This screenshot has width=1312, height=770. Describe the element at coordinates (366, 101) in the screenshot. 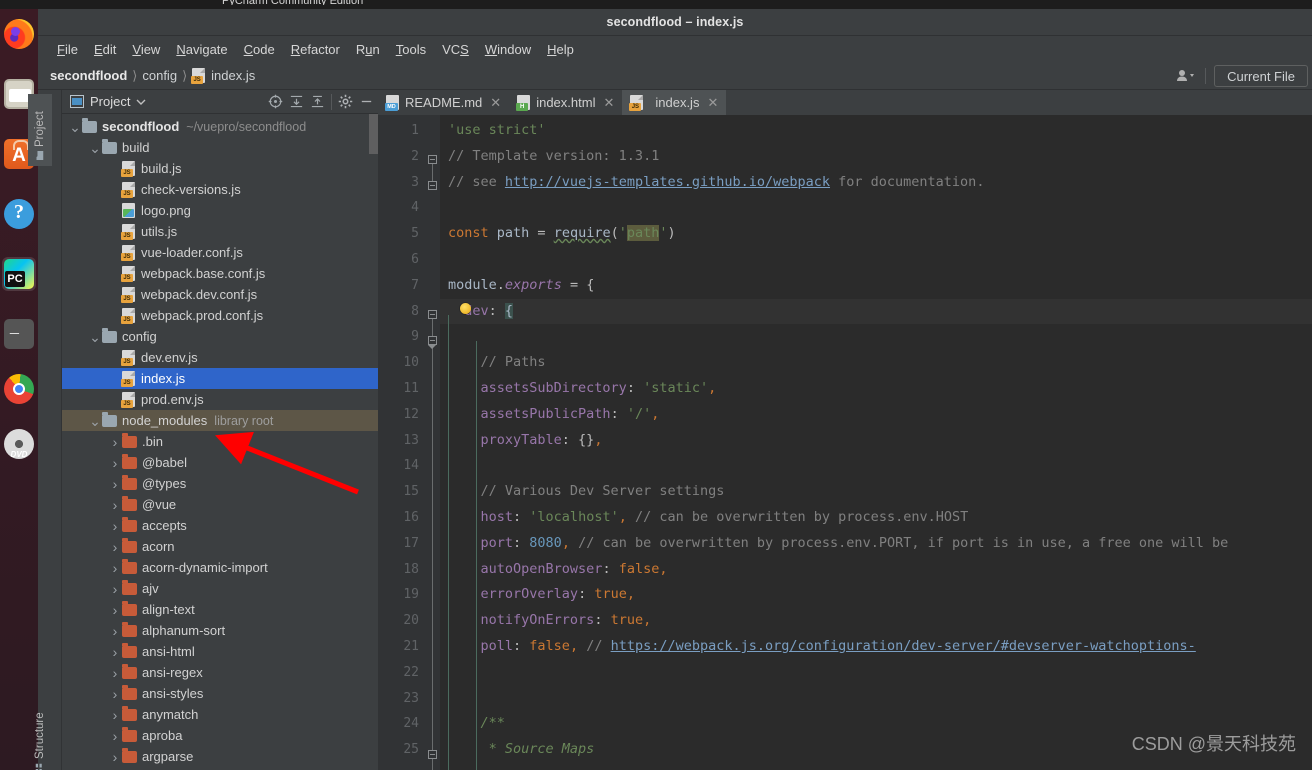

I see `hide-panel-icon` at that location.